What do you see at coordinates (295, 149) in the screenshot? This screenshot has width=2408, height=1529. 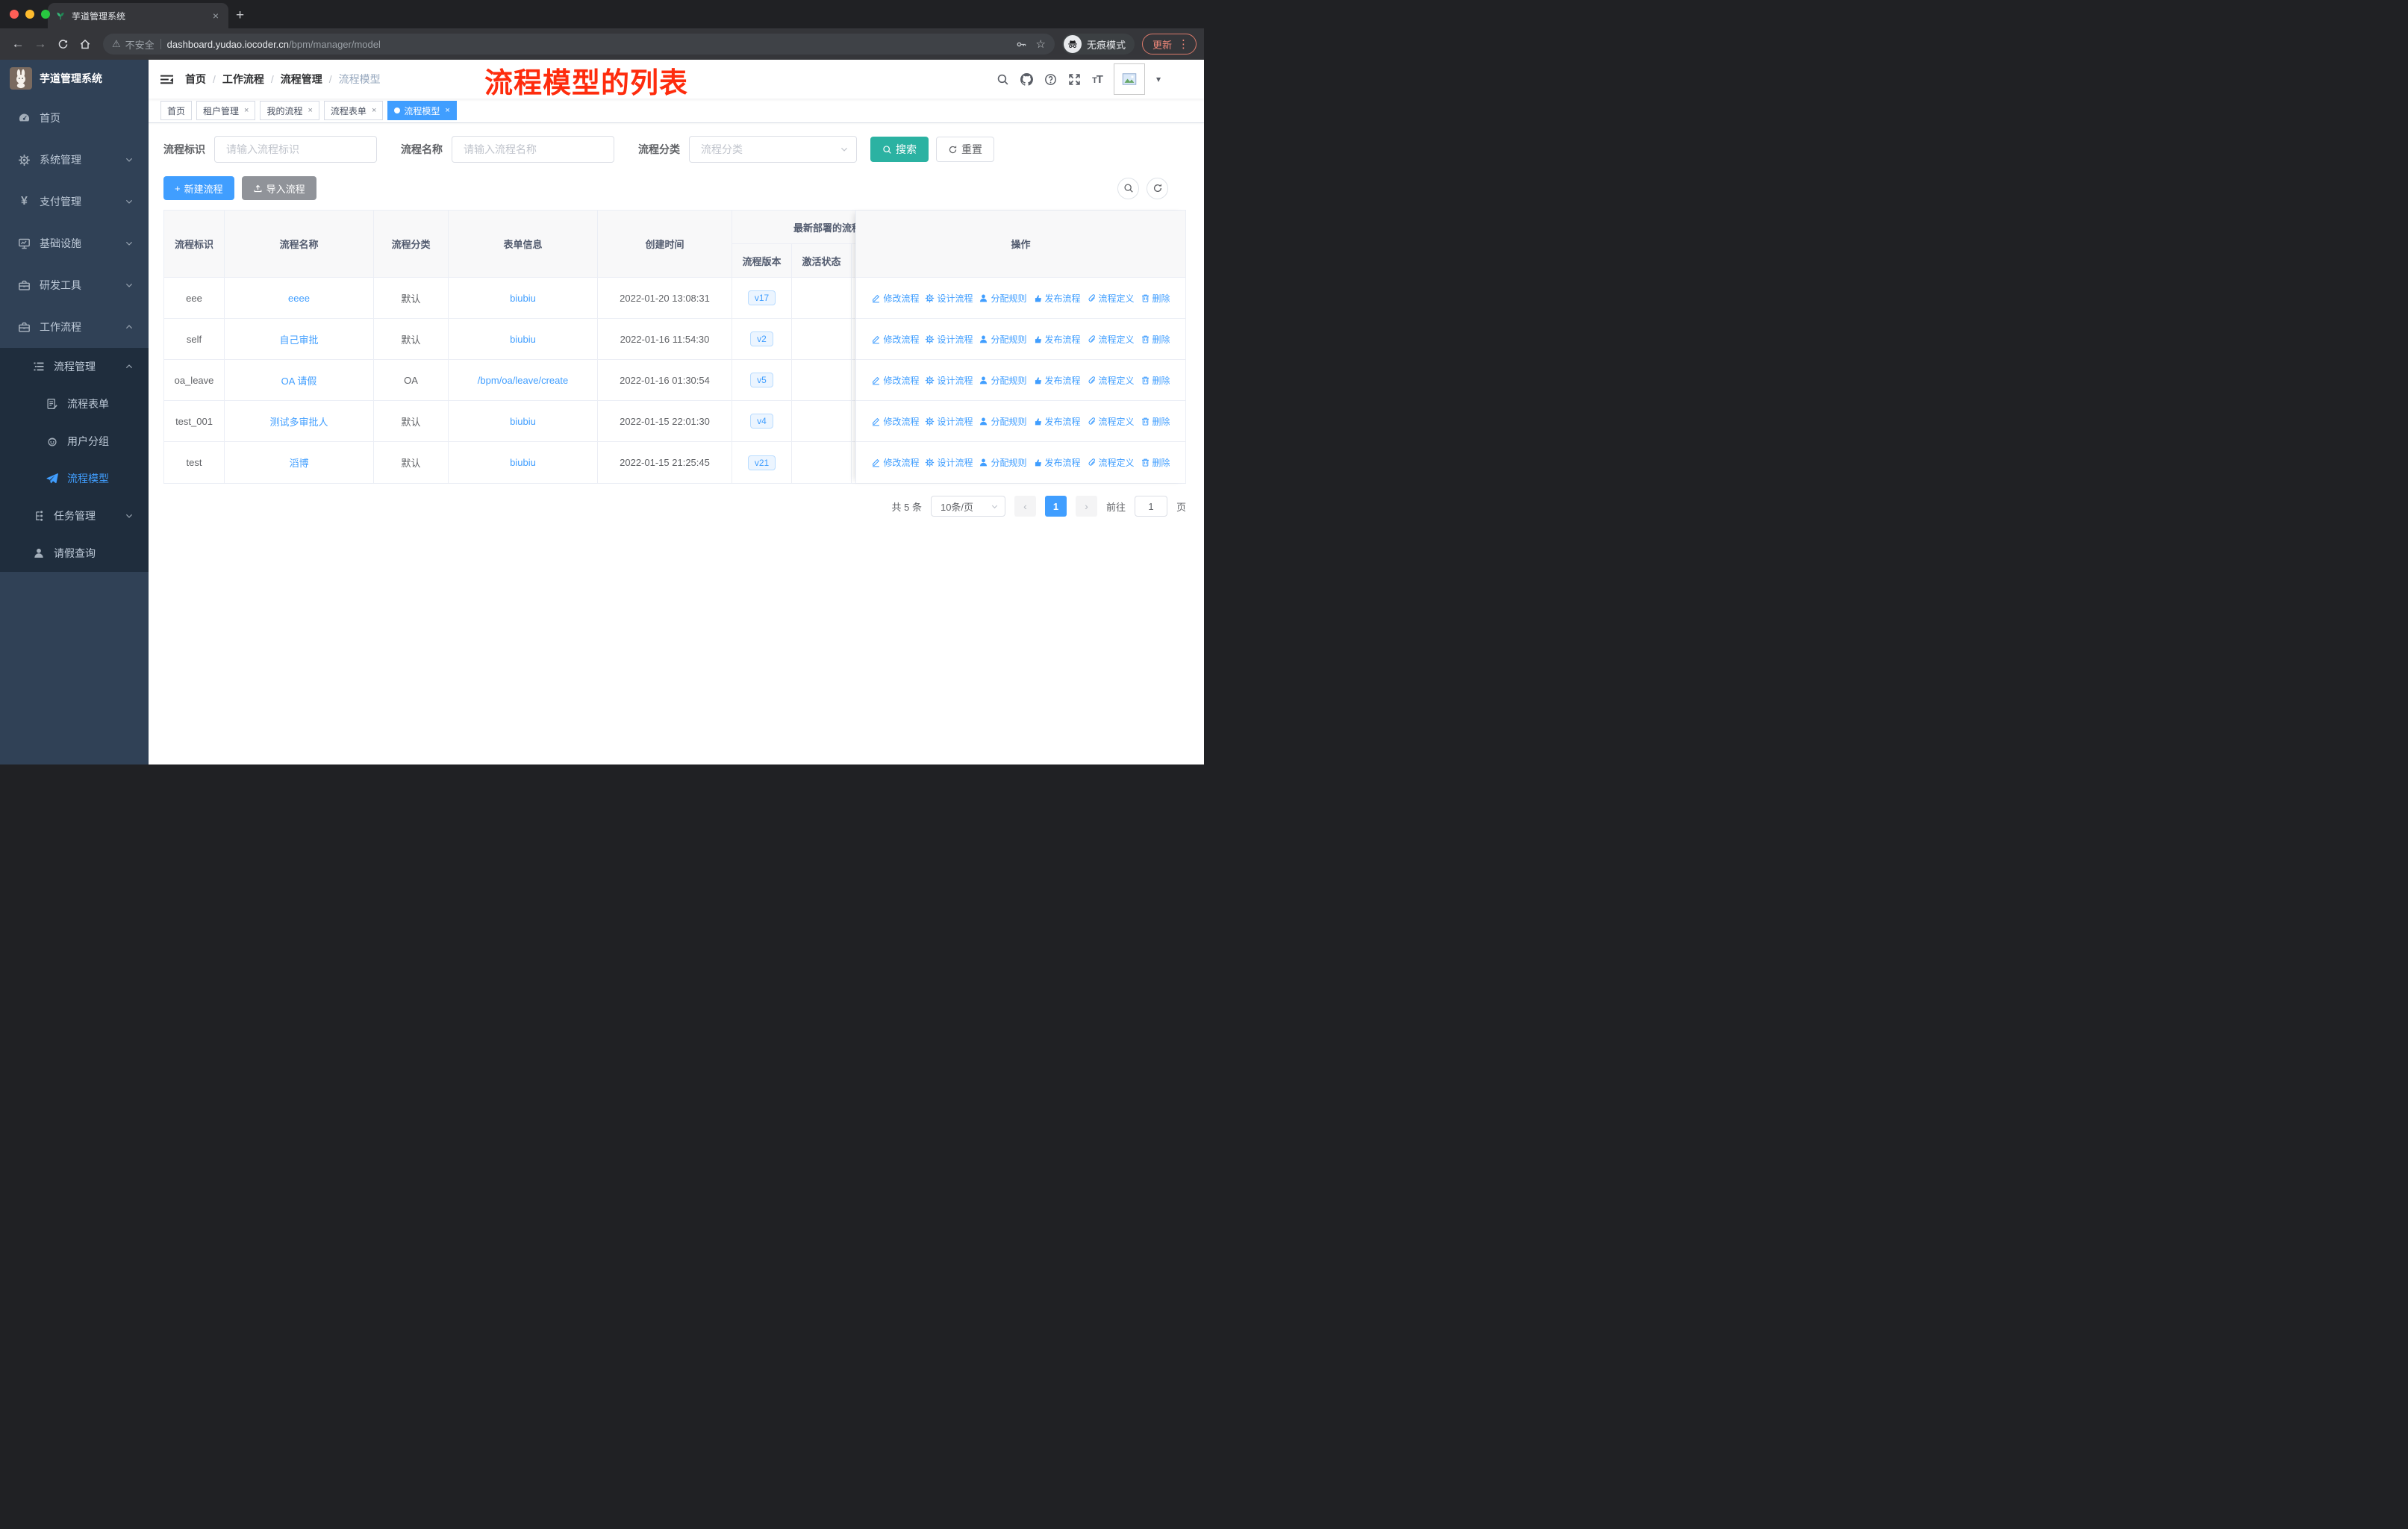 I see `process-id-input` at bounding box center [295, 149].